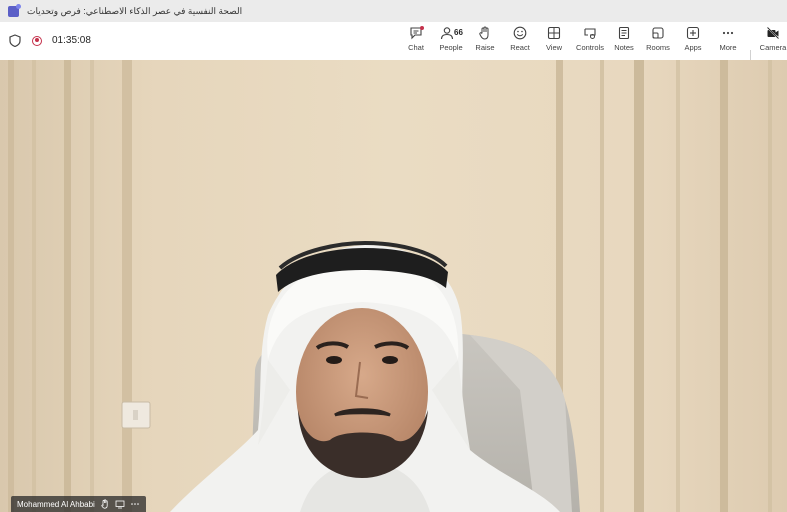 The height and width of the screenshot is (512, 787). I want to click on people-icon, so click(447, 33).